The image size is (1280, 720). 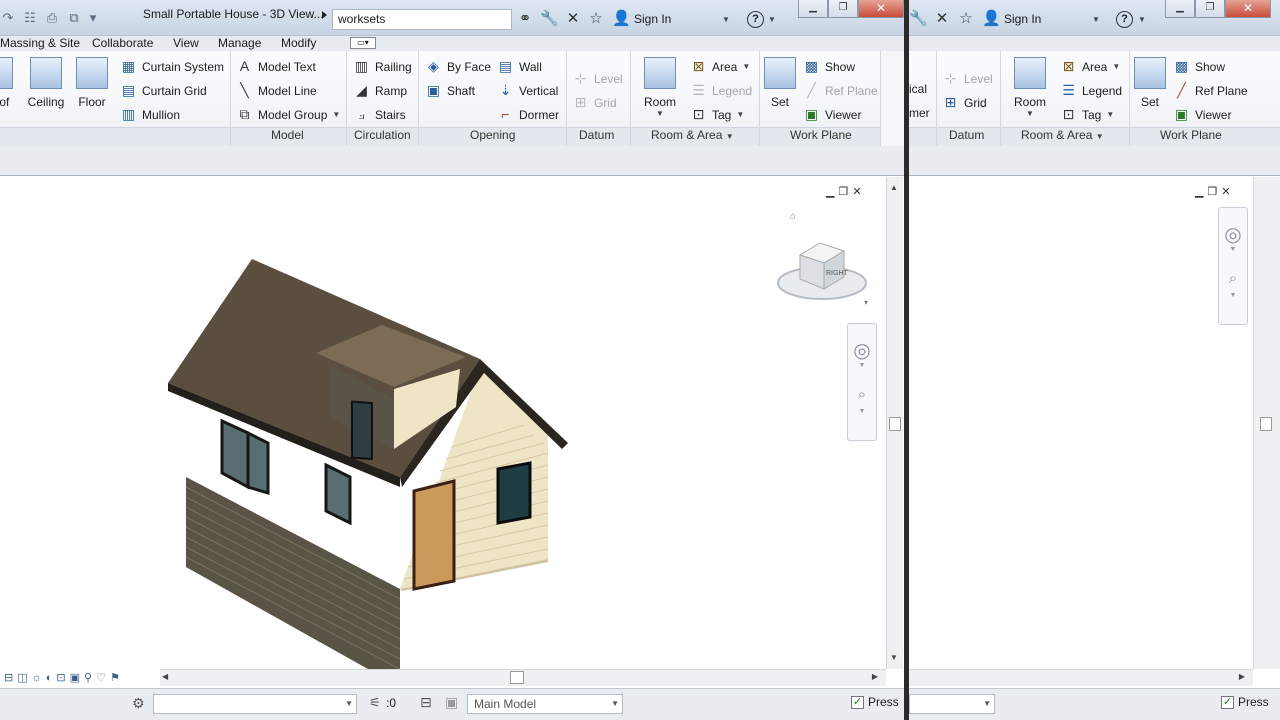 I want to click on analytical-model-icon: ⚑, so click(x=115, y=677).